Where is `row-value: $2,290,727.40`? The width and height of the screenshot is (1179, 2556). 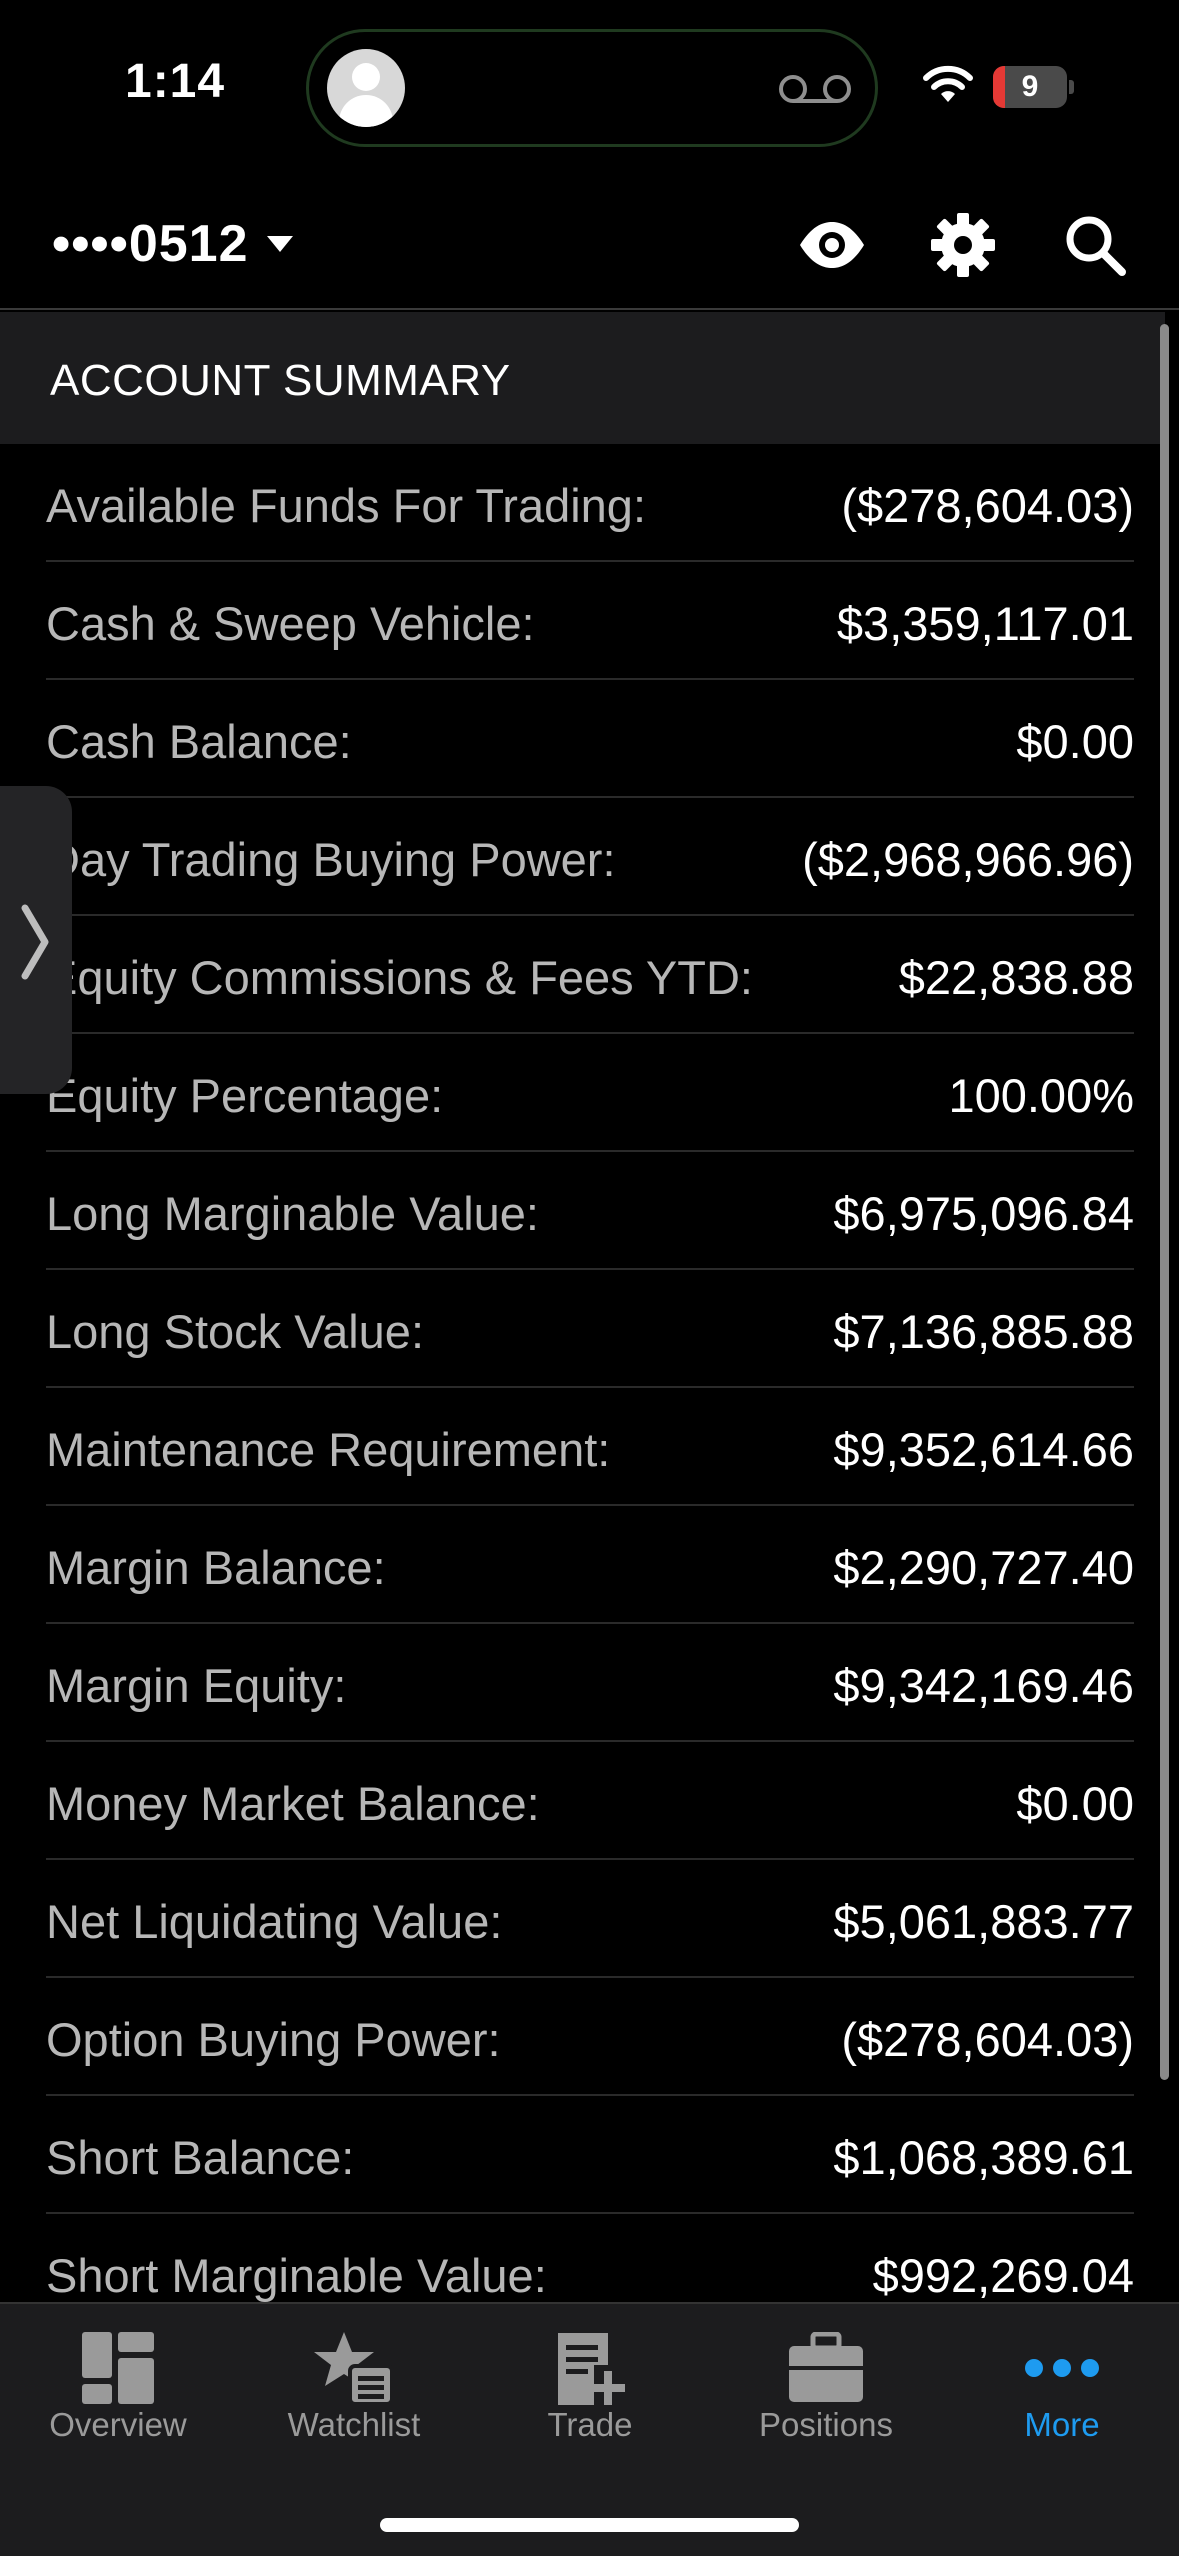 row-value: $2,290,727.40 is located at coordinates (983, 1567).